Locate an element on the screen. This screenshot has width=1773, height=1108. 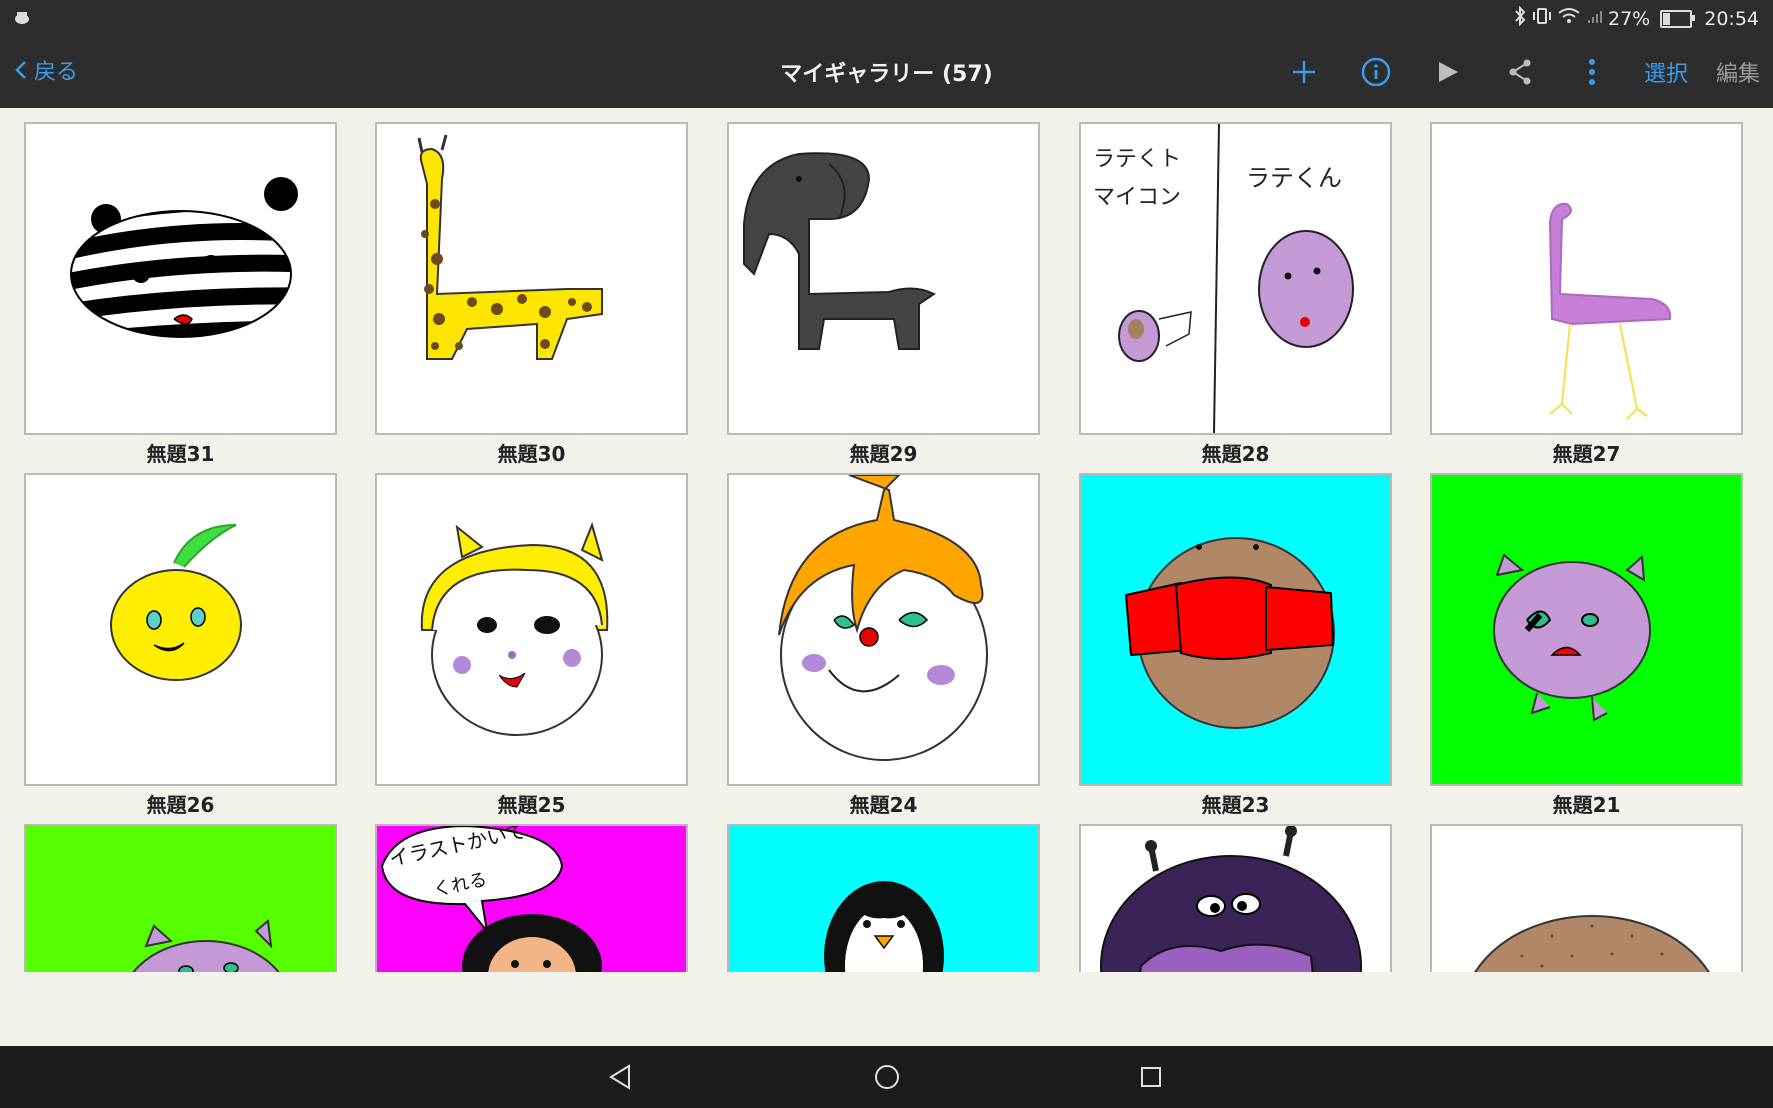
info-button is located at coordinates (1376, 72).